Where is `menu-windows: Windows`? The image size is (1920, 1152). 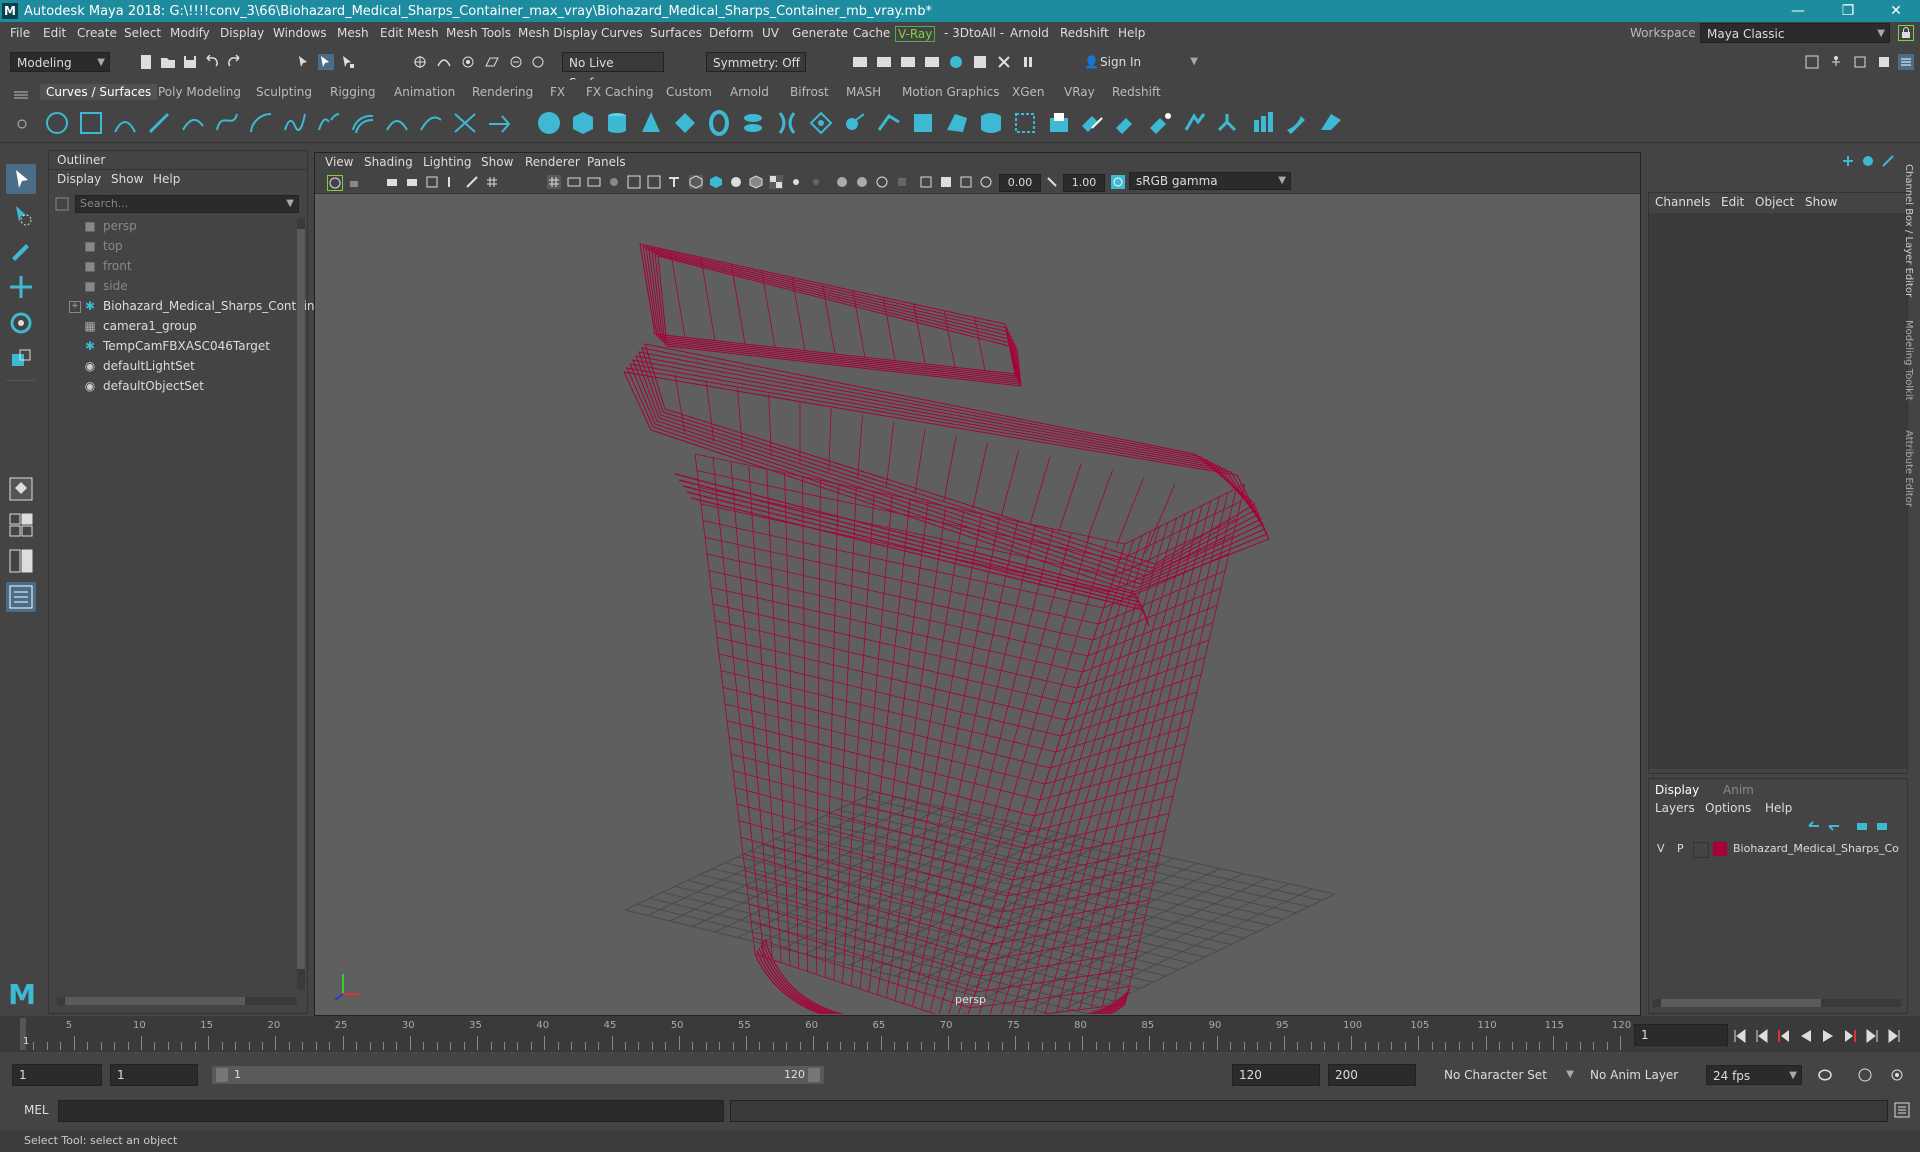
menu-windows: Windows is located at coordinates (300, 33).